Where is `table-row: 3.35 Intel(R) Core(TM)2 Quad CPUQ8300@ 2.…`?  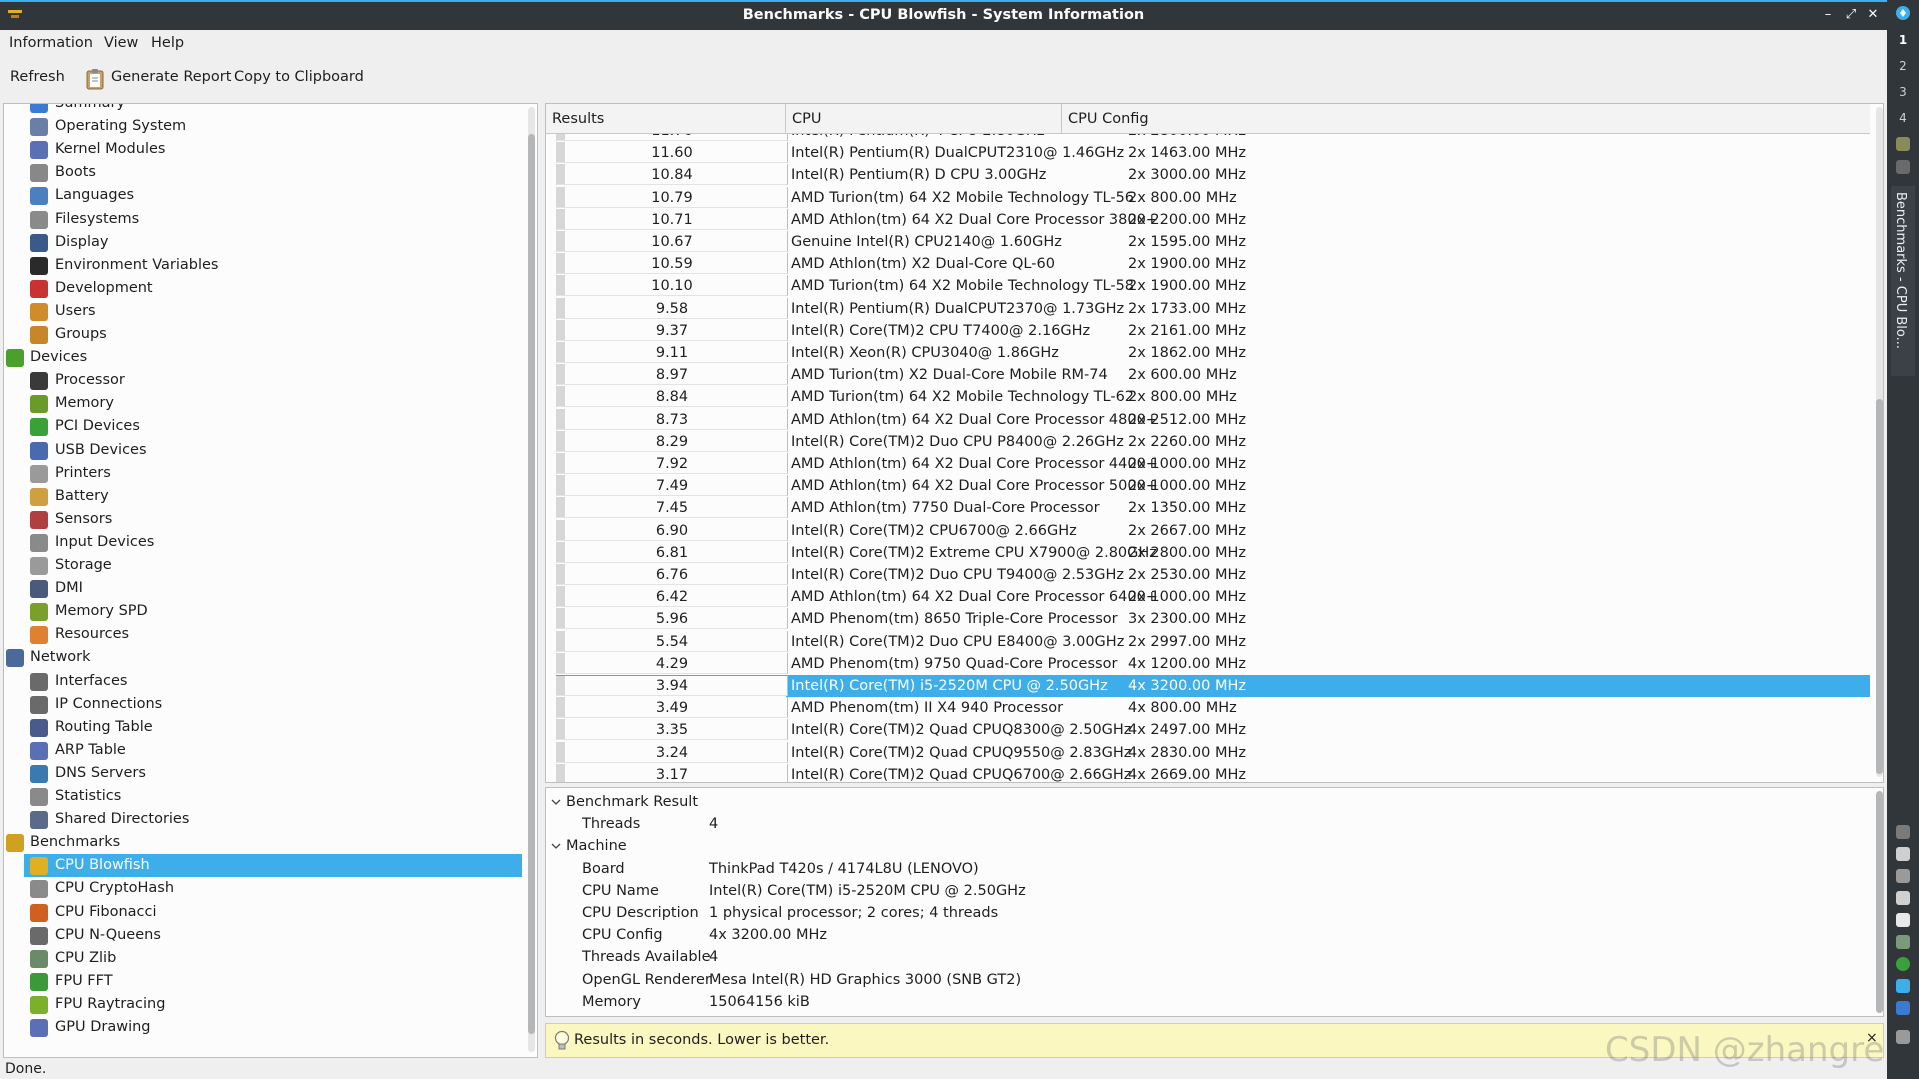 table-row: 3.35 Intel(R) Core(TM)2 Quad CPUQ8300@ 2.… is located at coordinates (1208, 730).